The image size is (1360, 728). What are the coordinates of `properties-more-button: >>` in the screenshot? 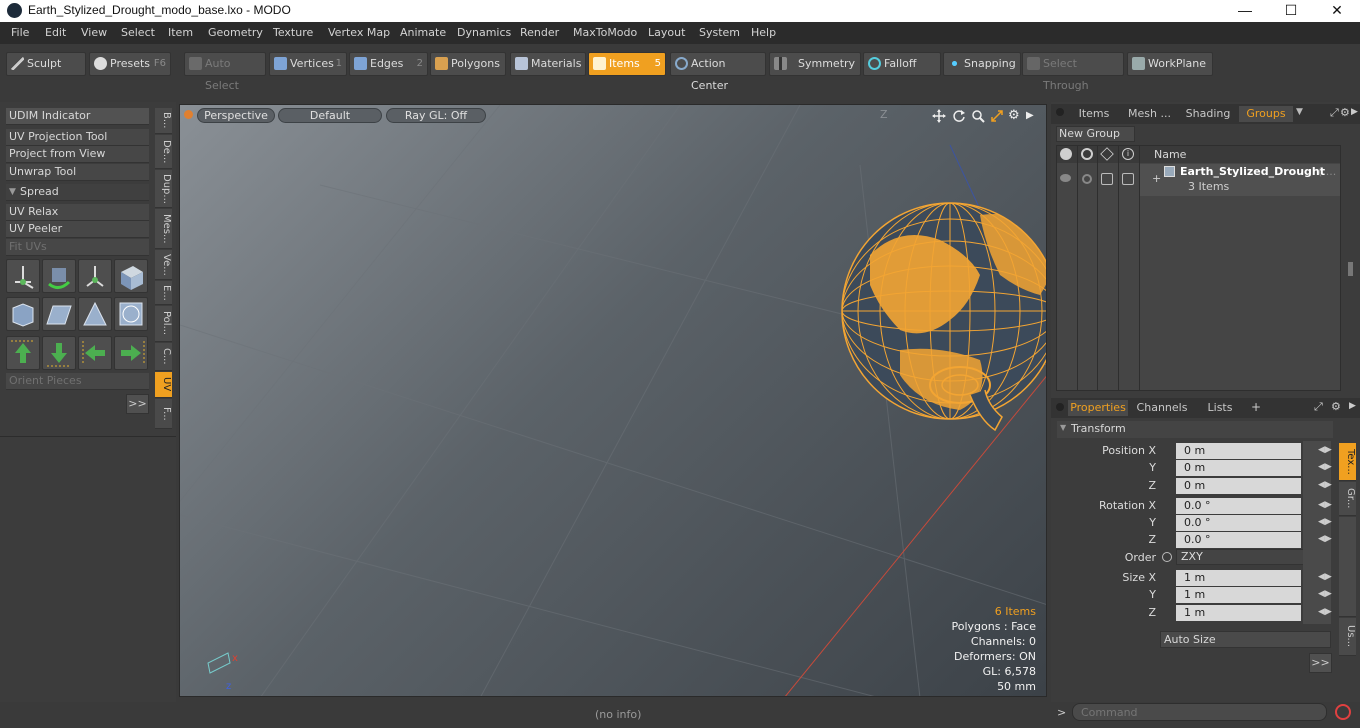 It's located at (1320, 663).